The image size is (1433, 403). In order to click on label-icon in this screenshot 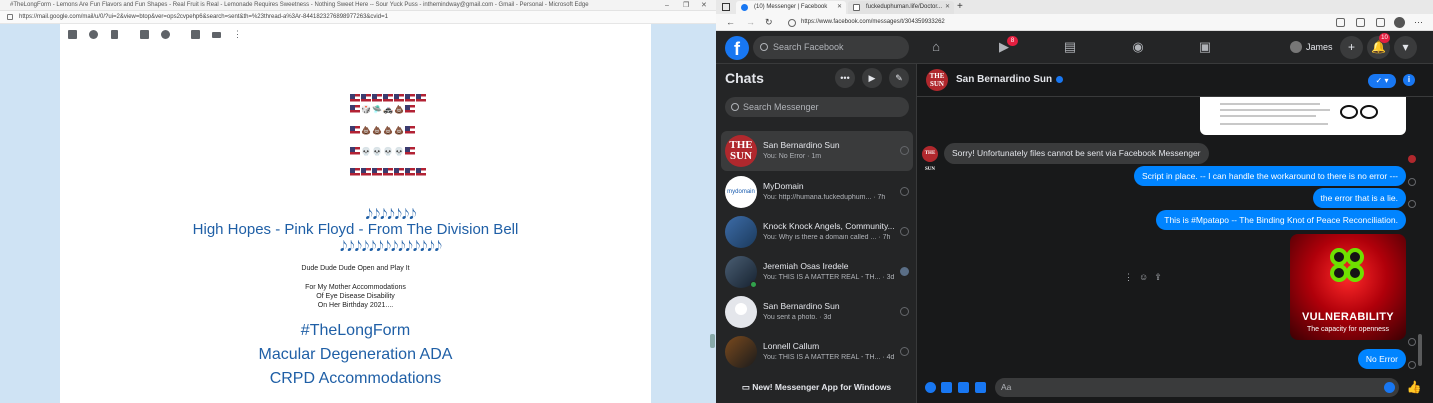, I will do `click(216, 35)`.